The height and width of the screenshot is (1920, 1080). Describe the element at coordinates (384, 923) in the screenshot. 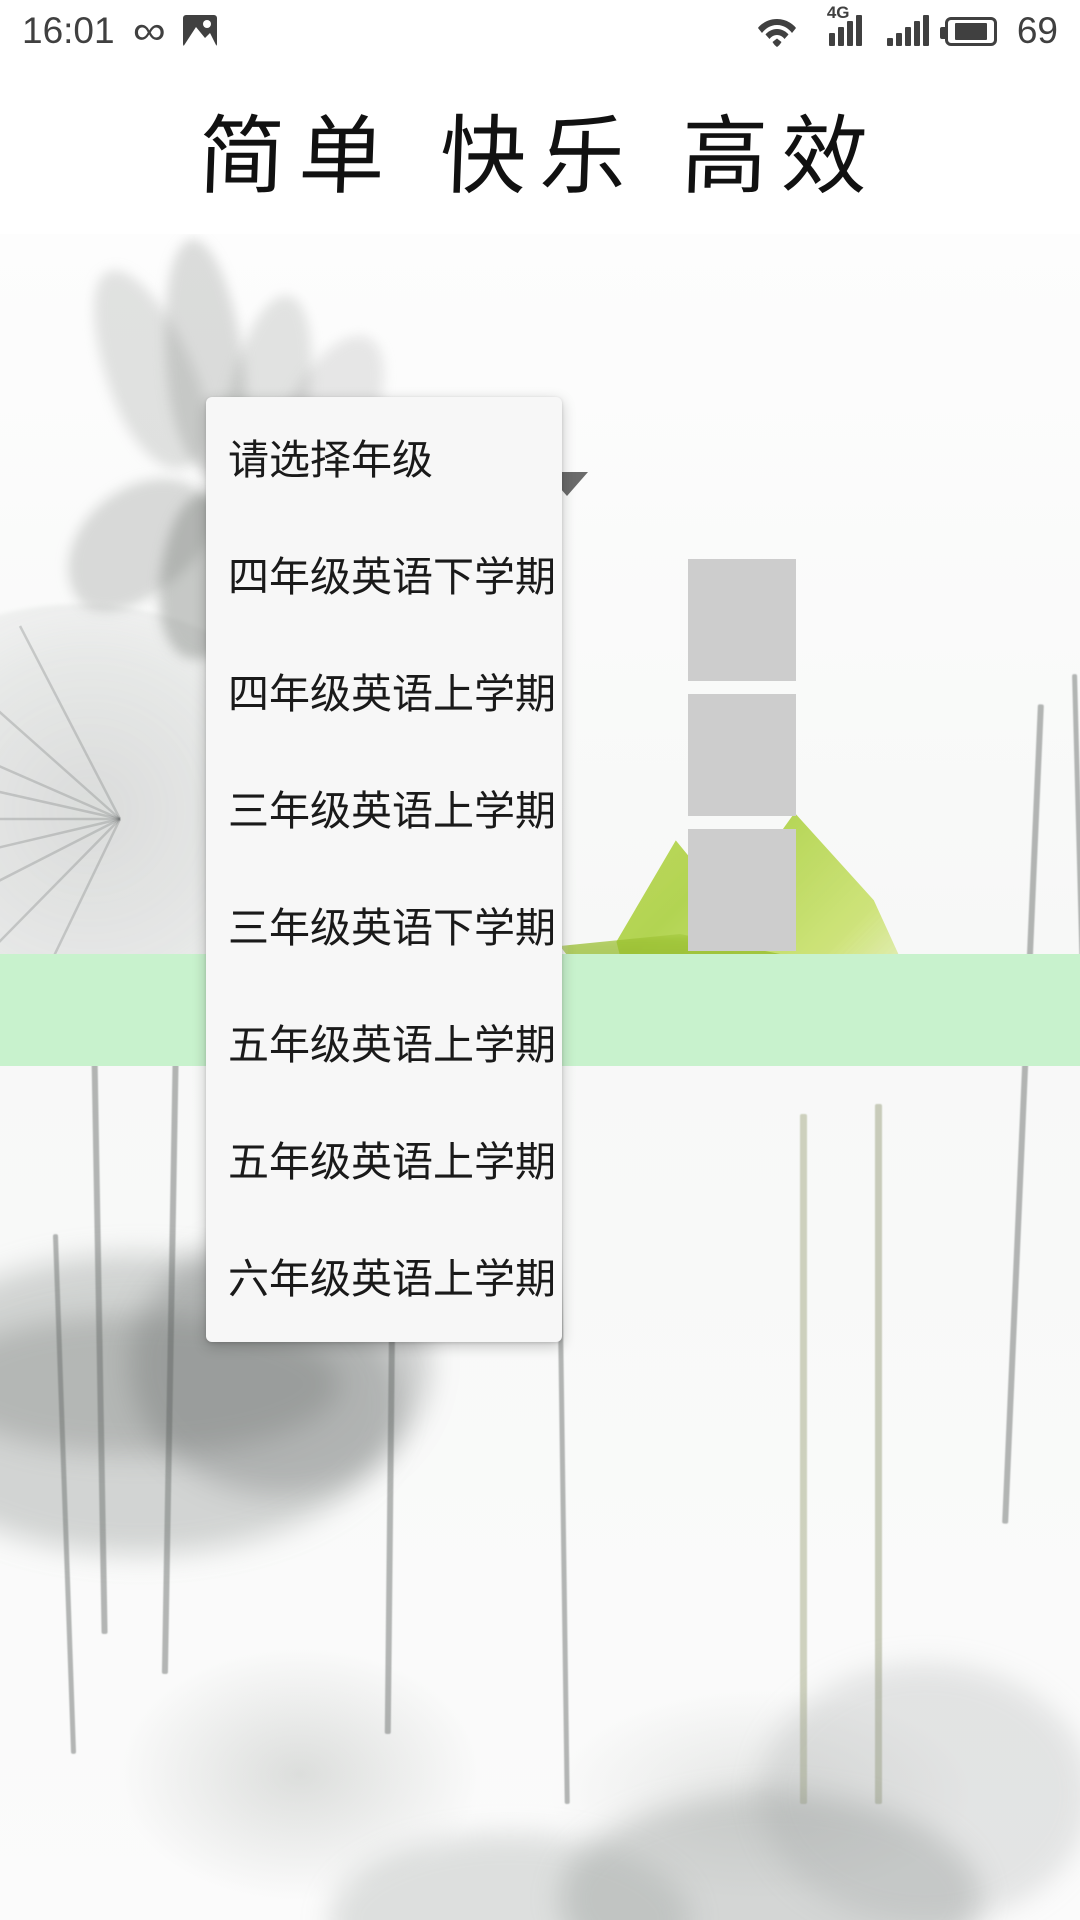

I see `dropdown-item: 三年级英语下学期` at that location.